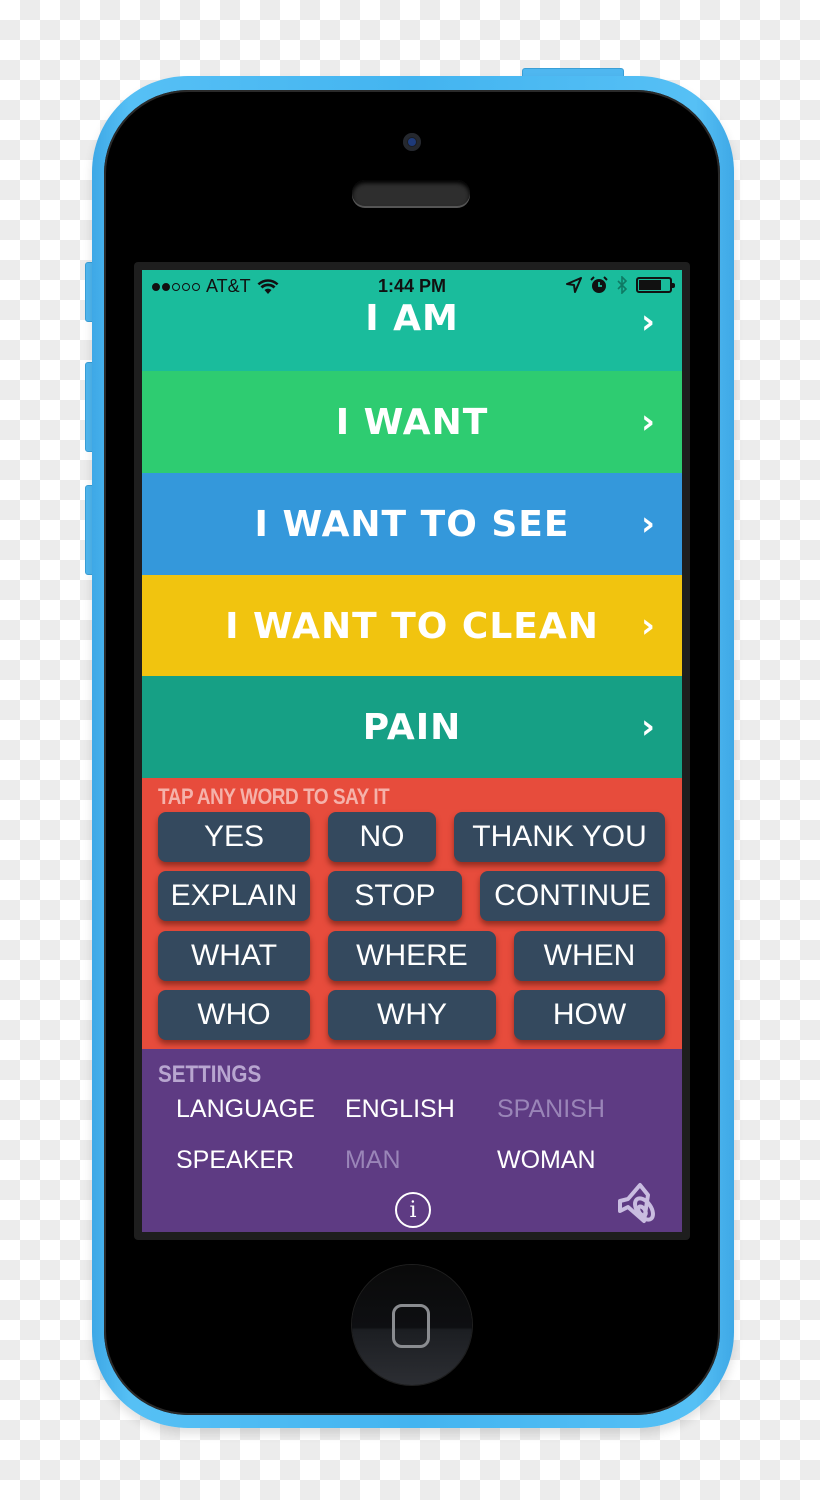 The width and height of the screenshot is (820, 1500). I want to click on speaker-sound-icon, so click(638, 1205).